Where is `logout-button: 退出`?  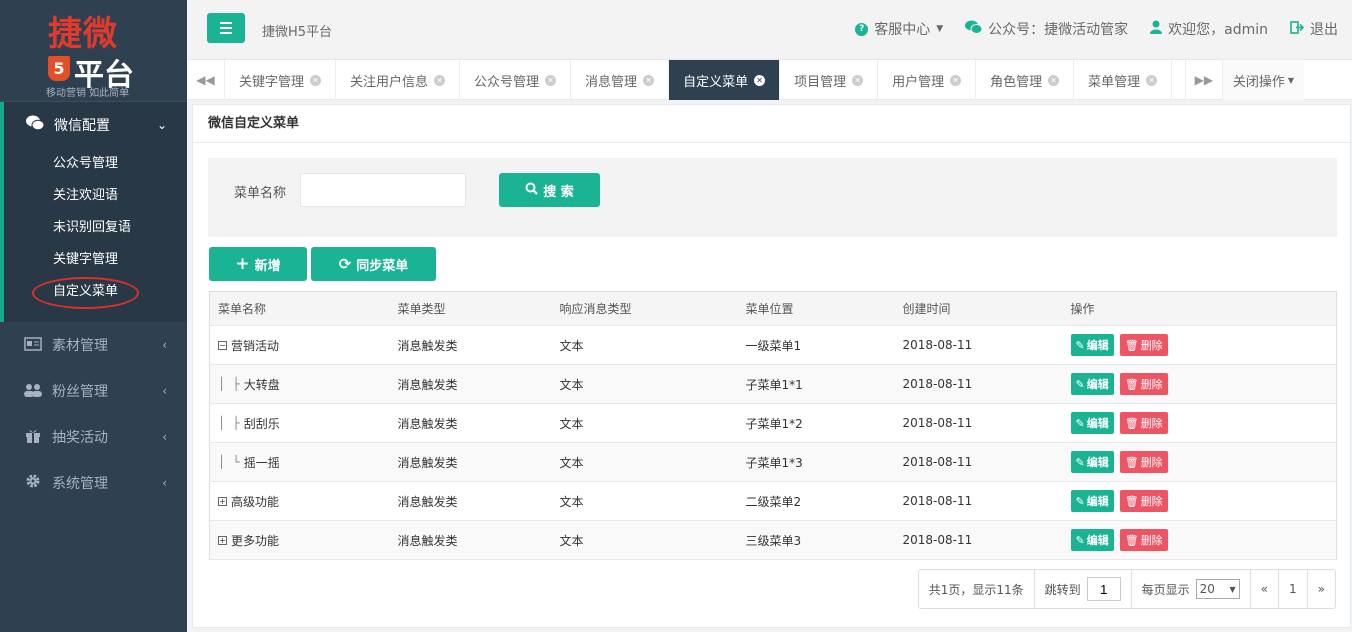 logout-button: 退出 is located at coordinates (1314, 29).